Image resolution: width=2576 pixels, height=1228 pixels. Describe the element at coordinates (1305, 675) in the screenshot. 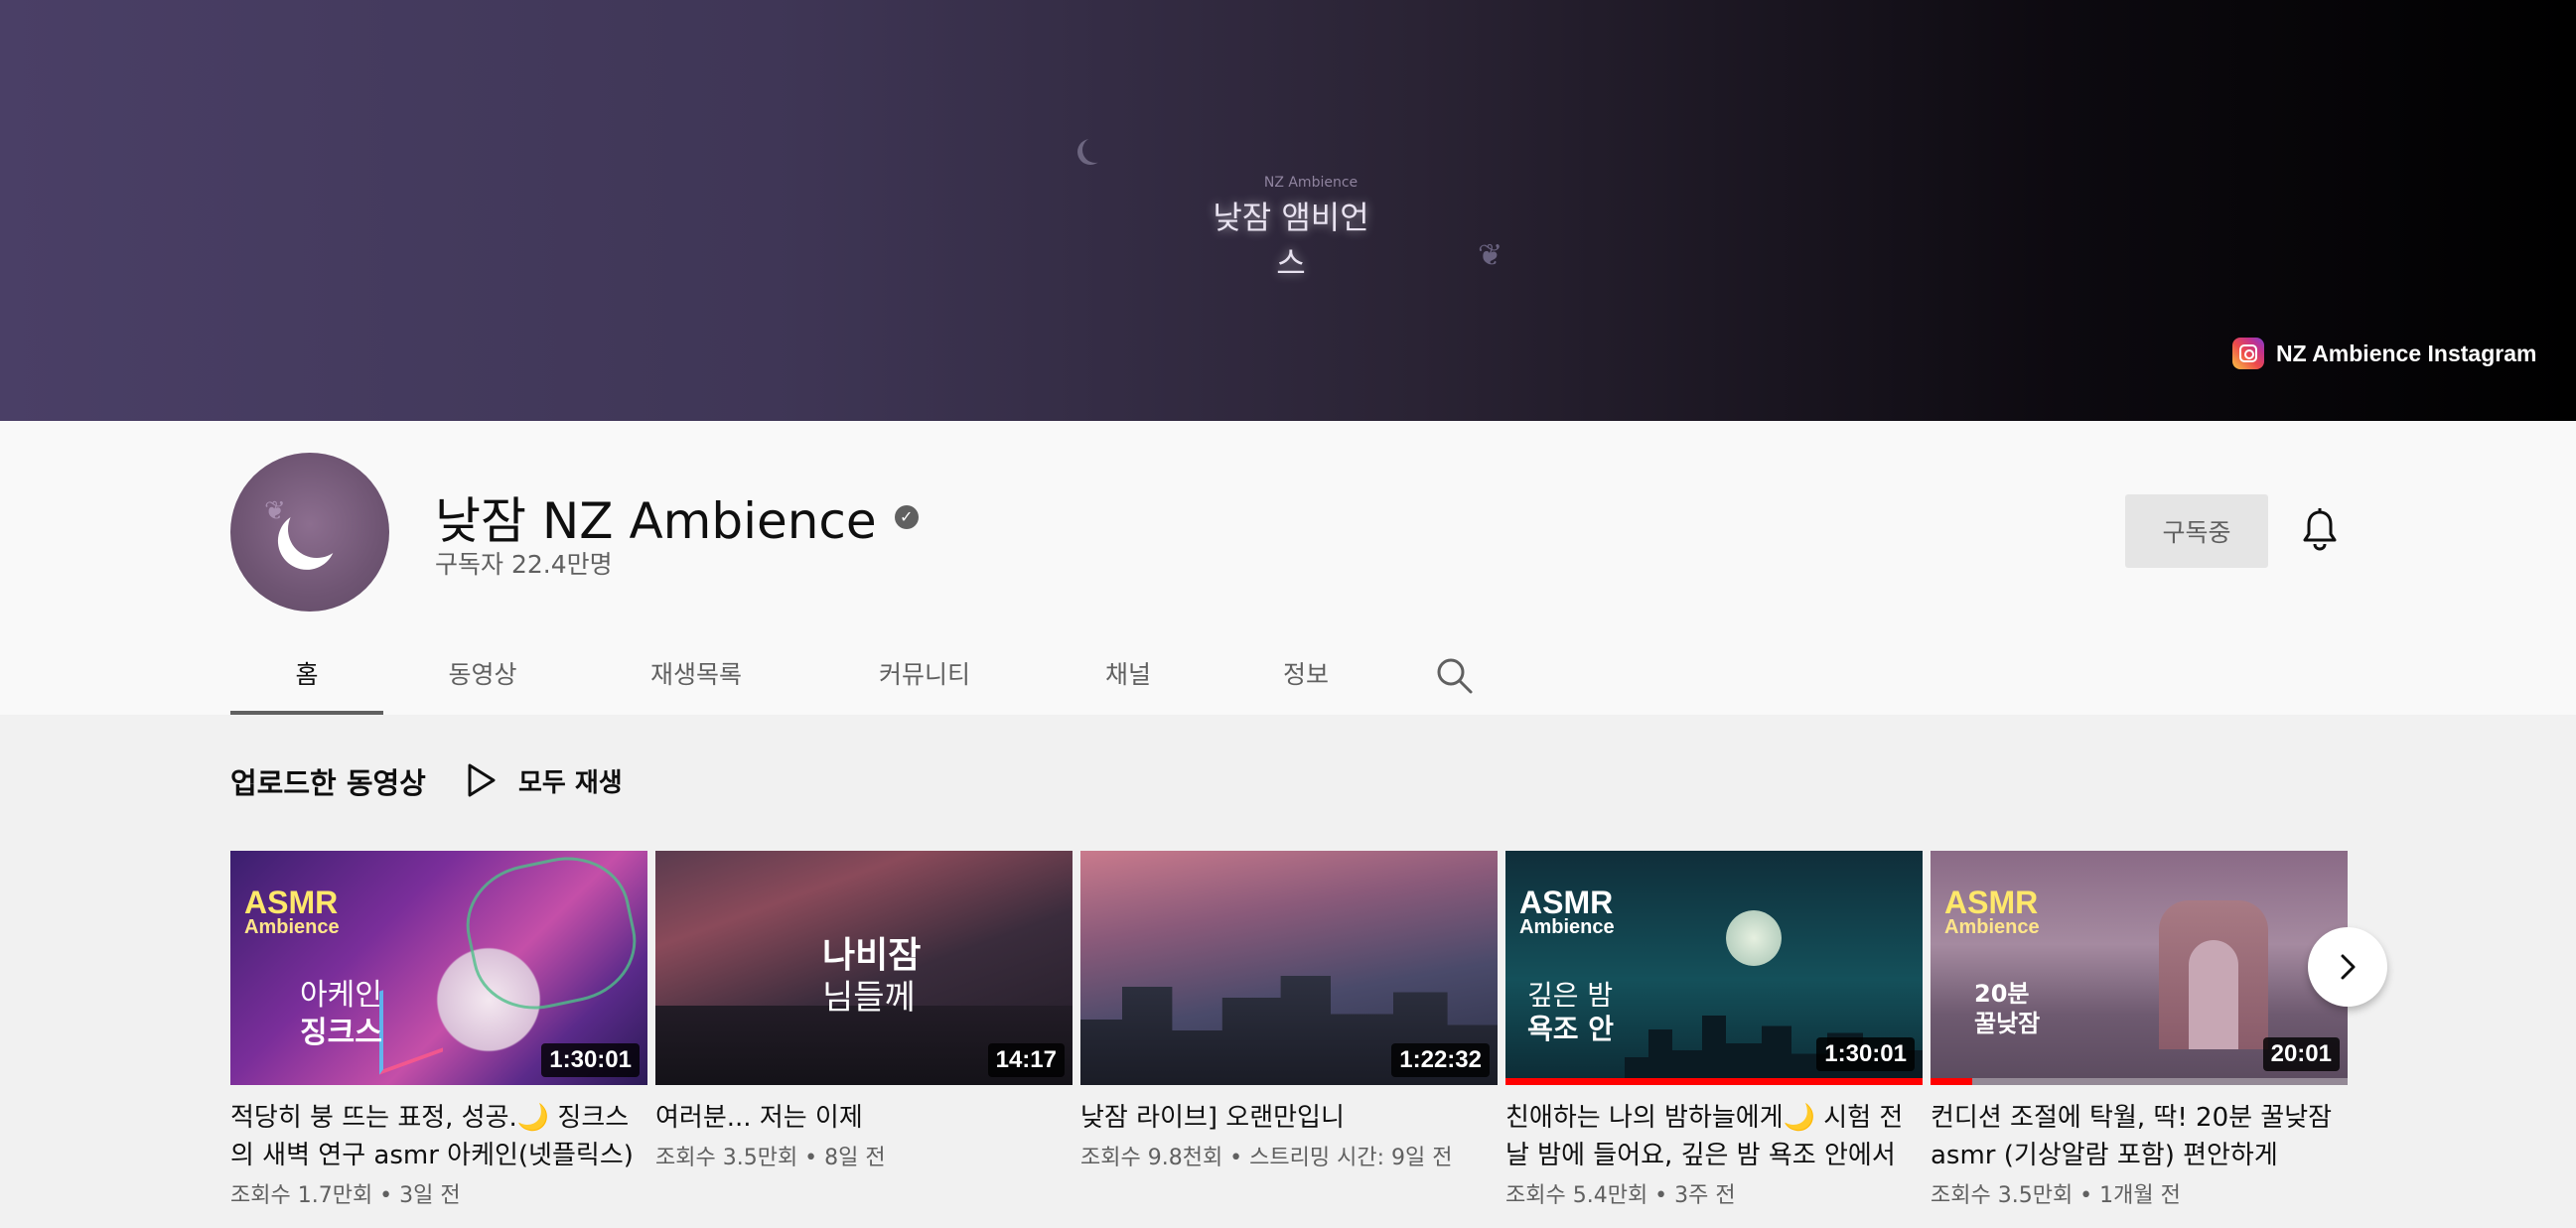

I see `tab-about: 정보` at that location.